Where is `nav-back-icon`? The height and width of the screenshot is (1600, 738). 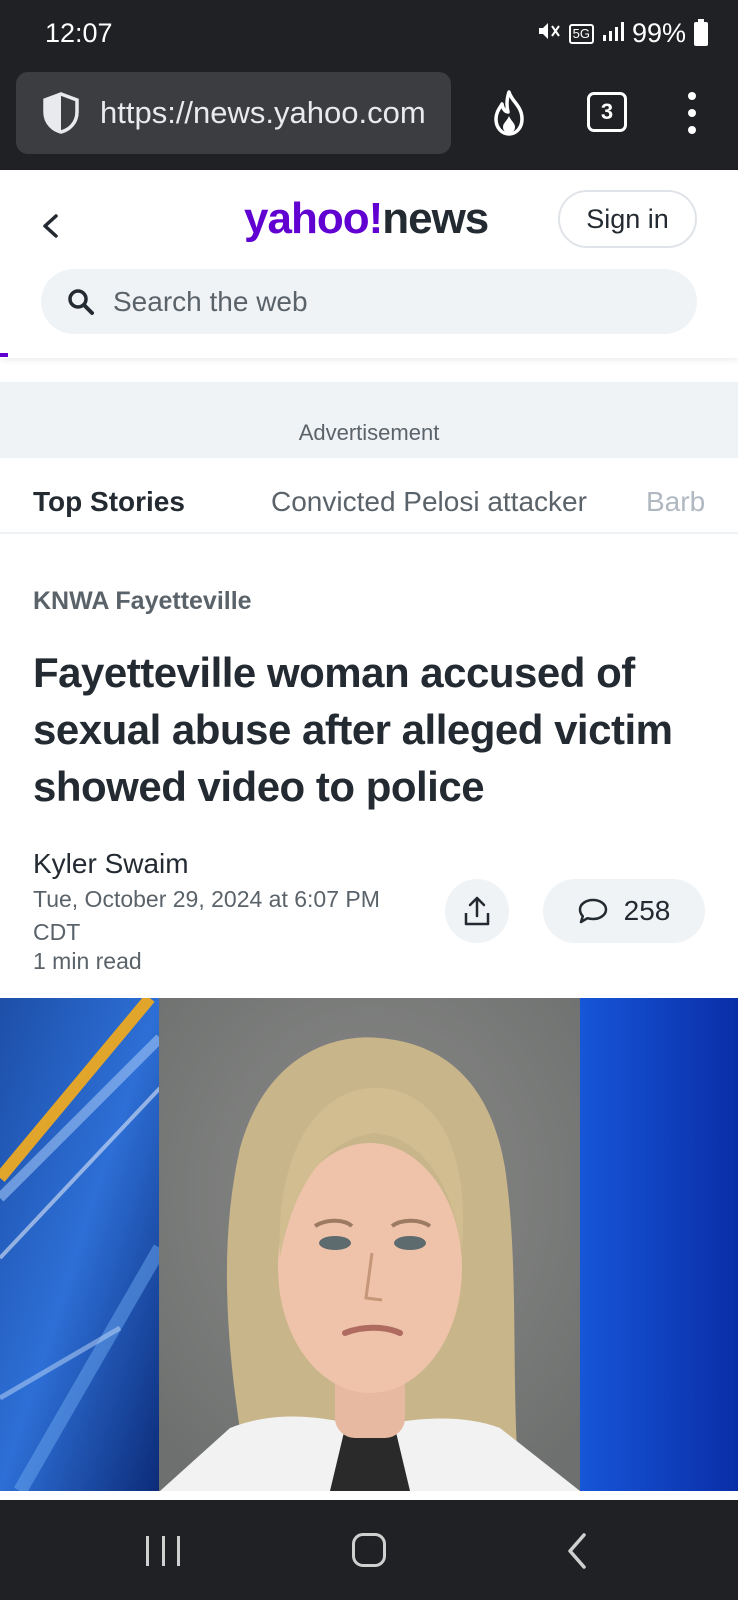
nav-back-icon is located at coordinates (577, 1551).